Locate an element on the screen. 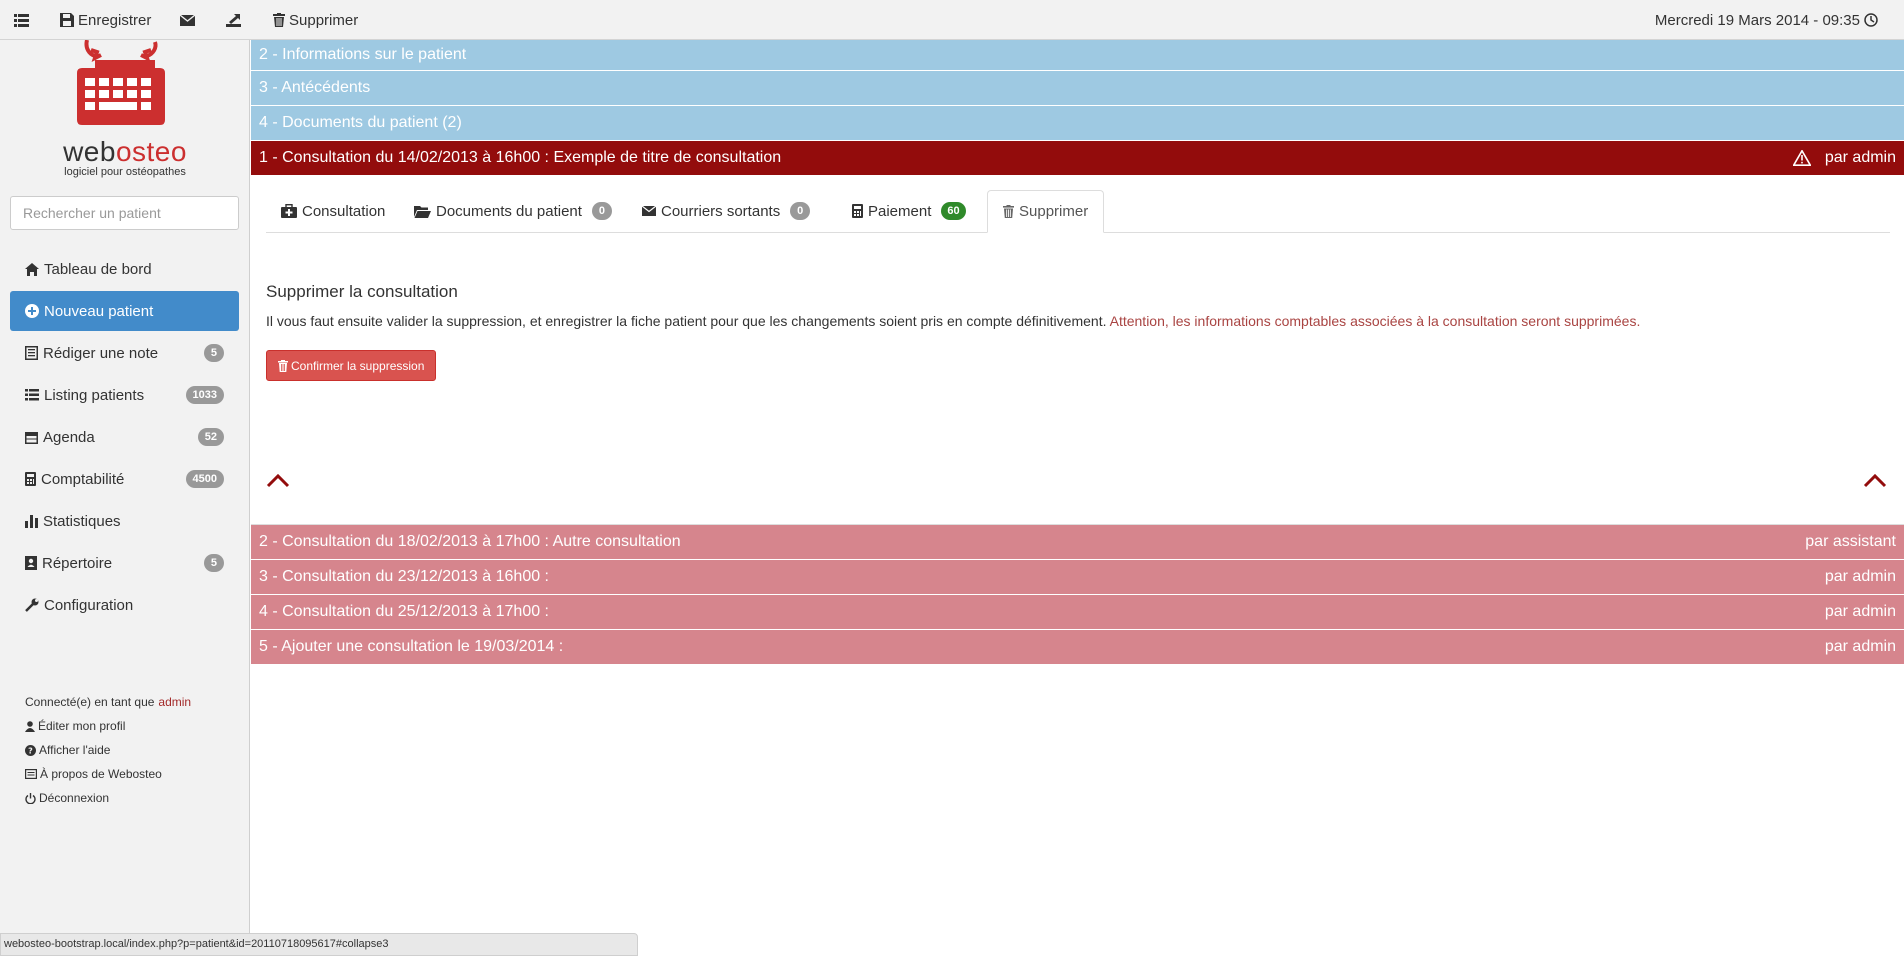  menu-toggle-button is located at coordinates (23, 20).